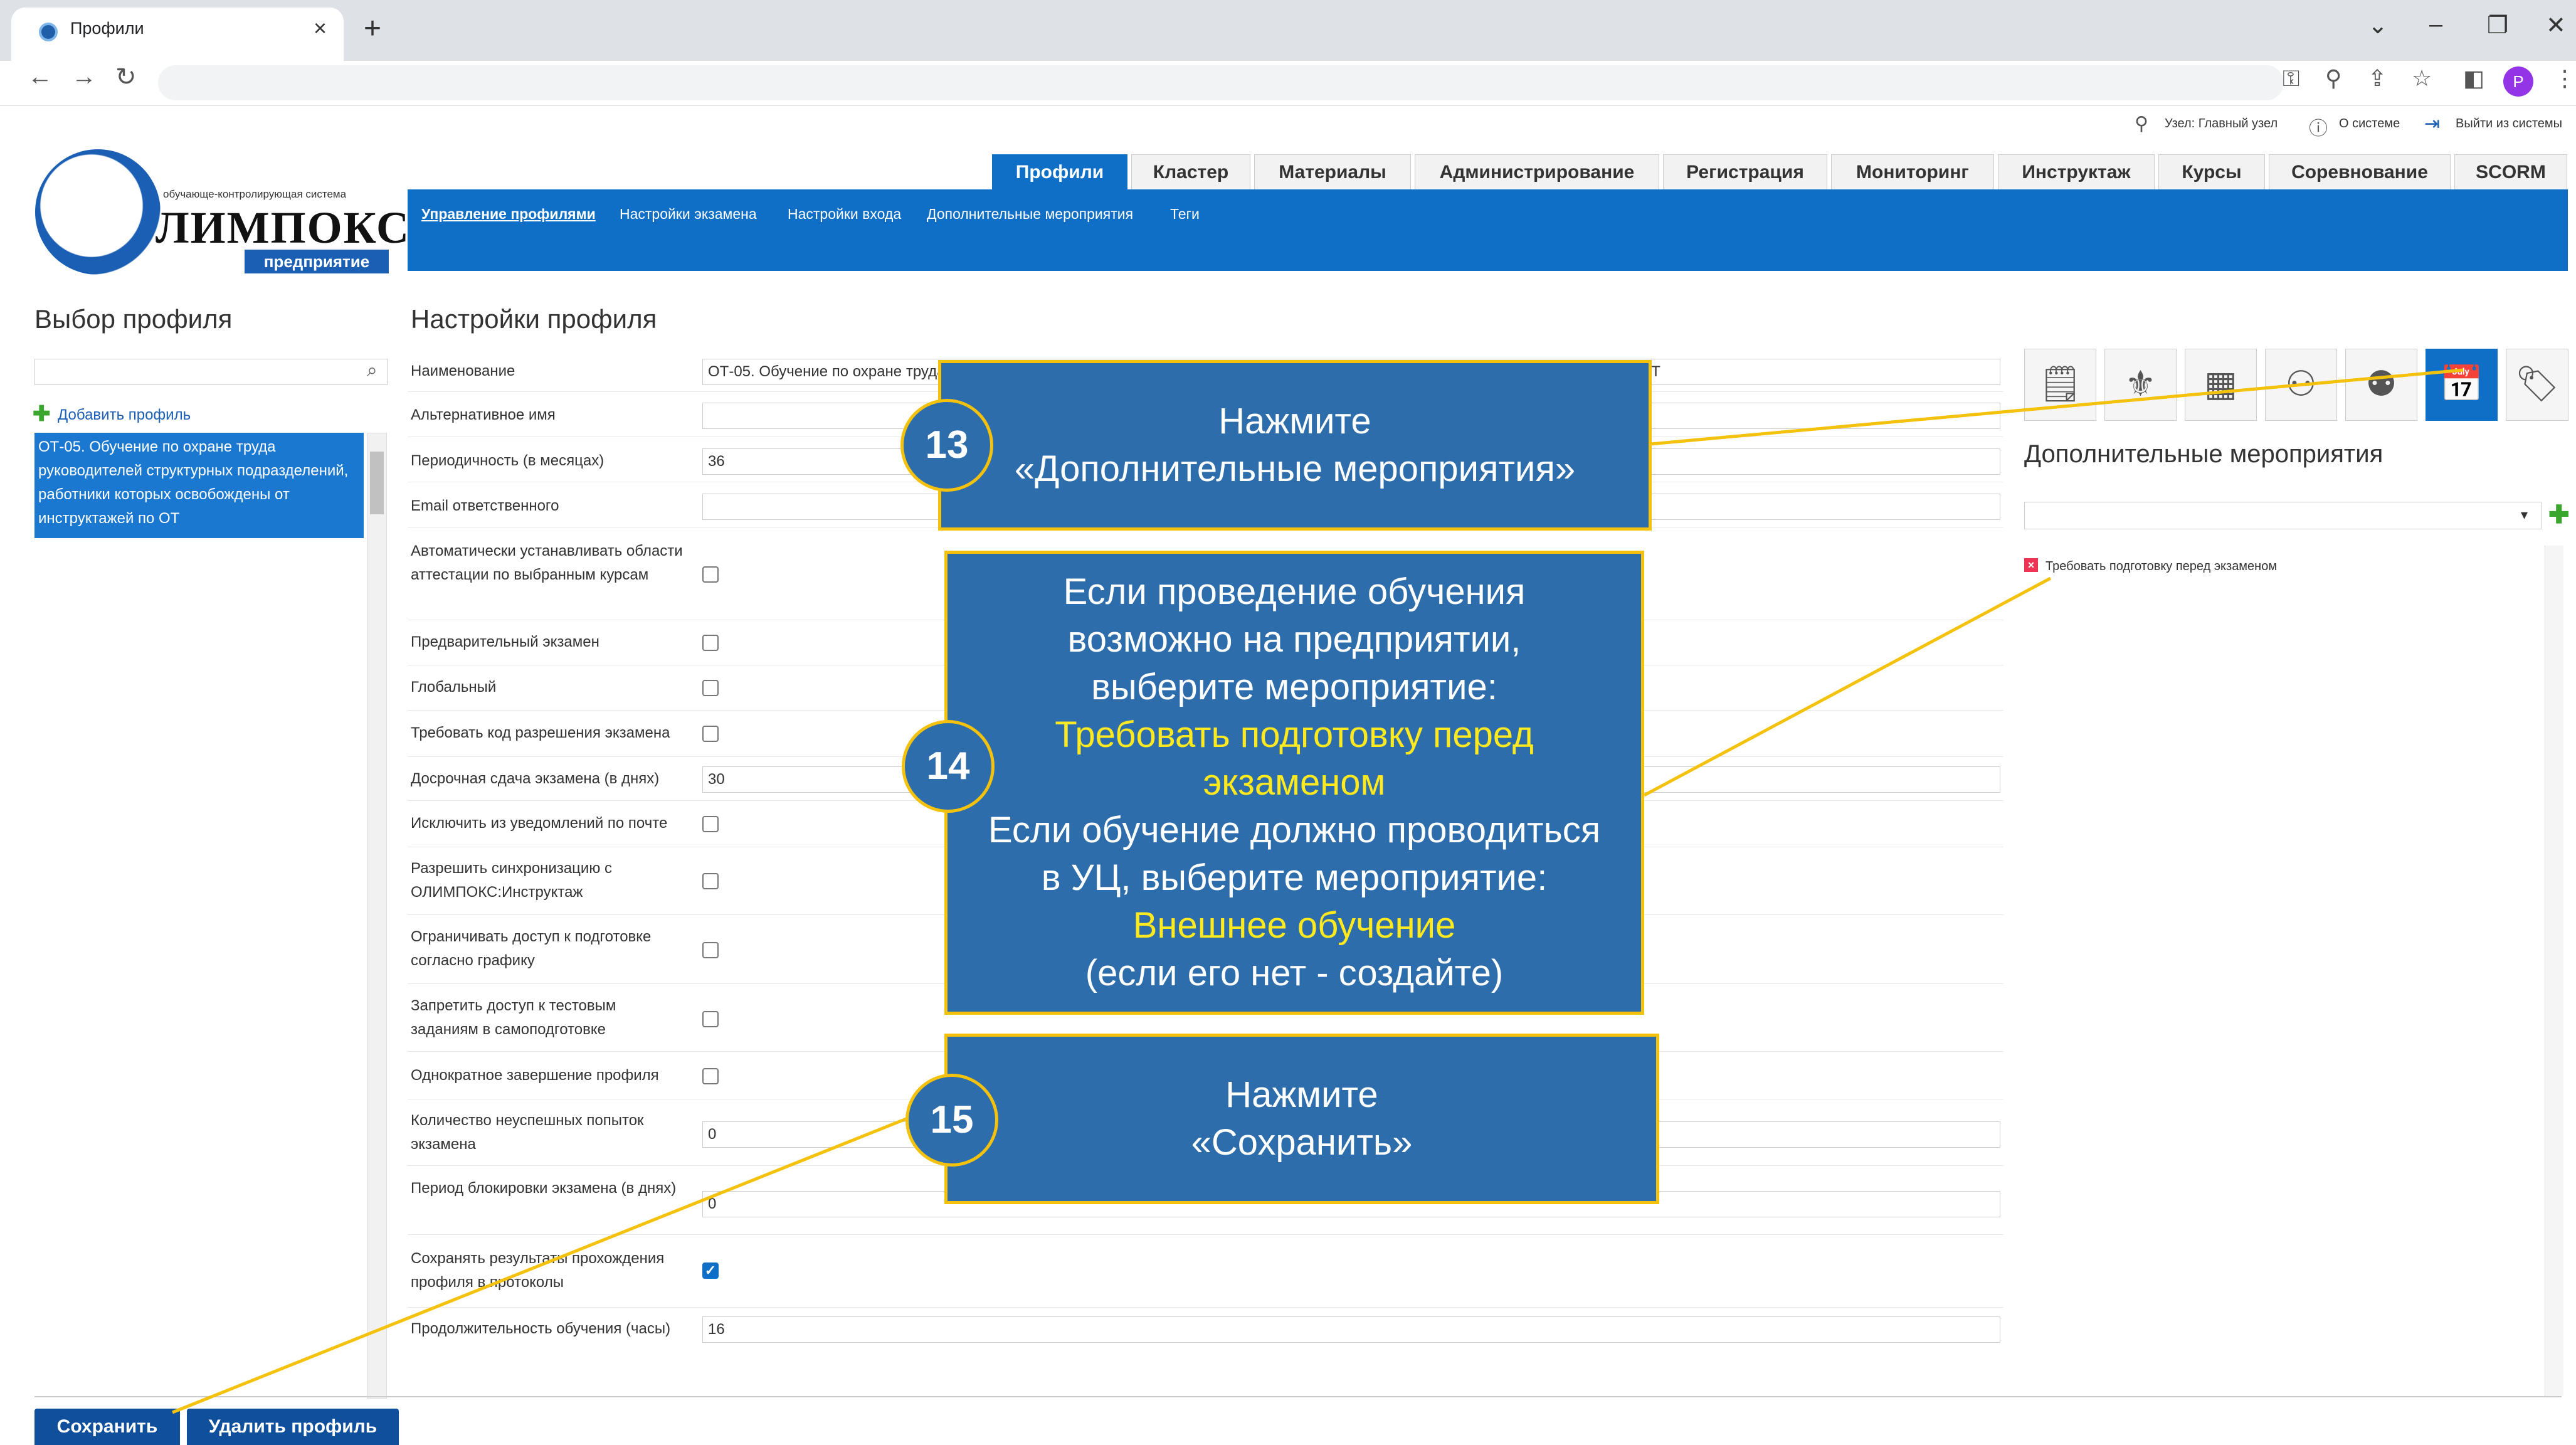 Image resolution: width=2576 pixels, height=1445 pixels. I want to click on callout-highlight: Требовать подготовку перед, so click(1295, 734).